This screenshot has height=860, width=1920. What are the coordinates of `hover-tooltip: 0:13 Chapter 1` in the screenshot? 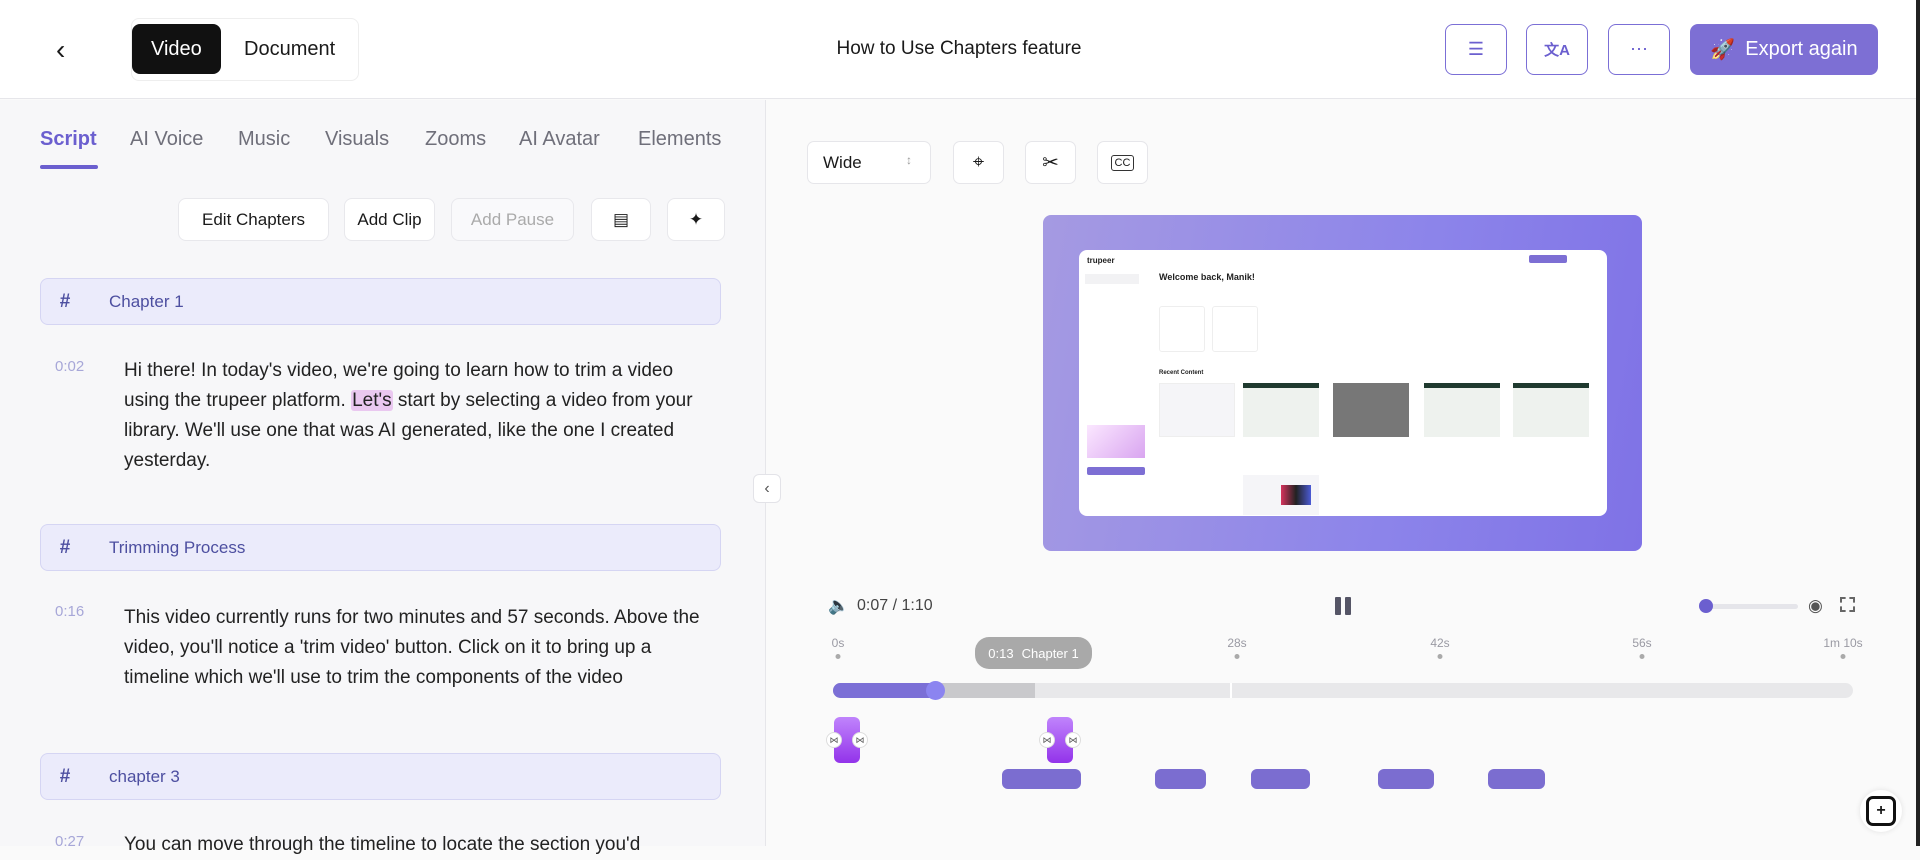 It's located at (1033, 653).